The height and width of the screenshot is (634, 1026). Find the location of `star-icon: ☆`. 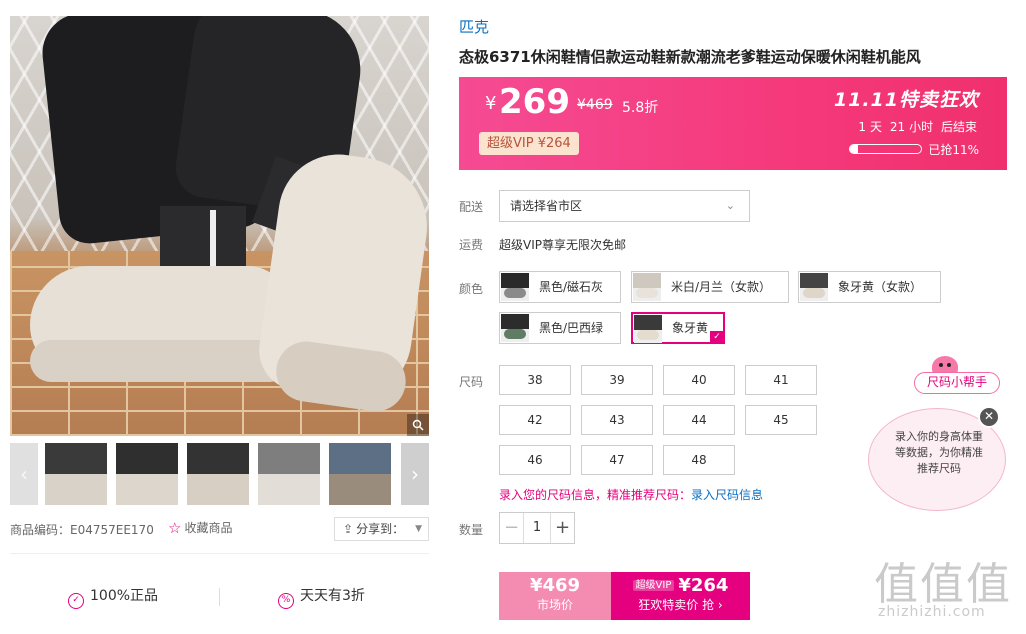

star-icon: ☆ is located at coordinates (175, 528).